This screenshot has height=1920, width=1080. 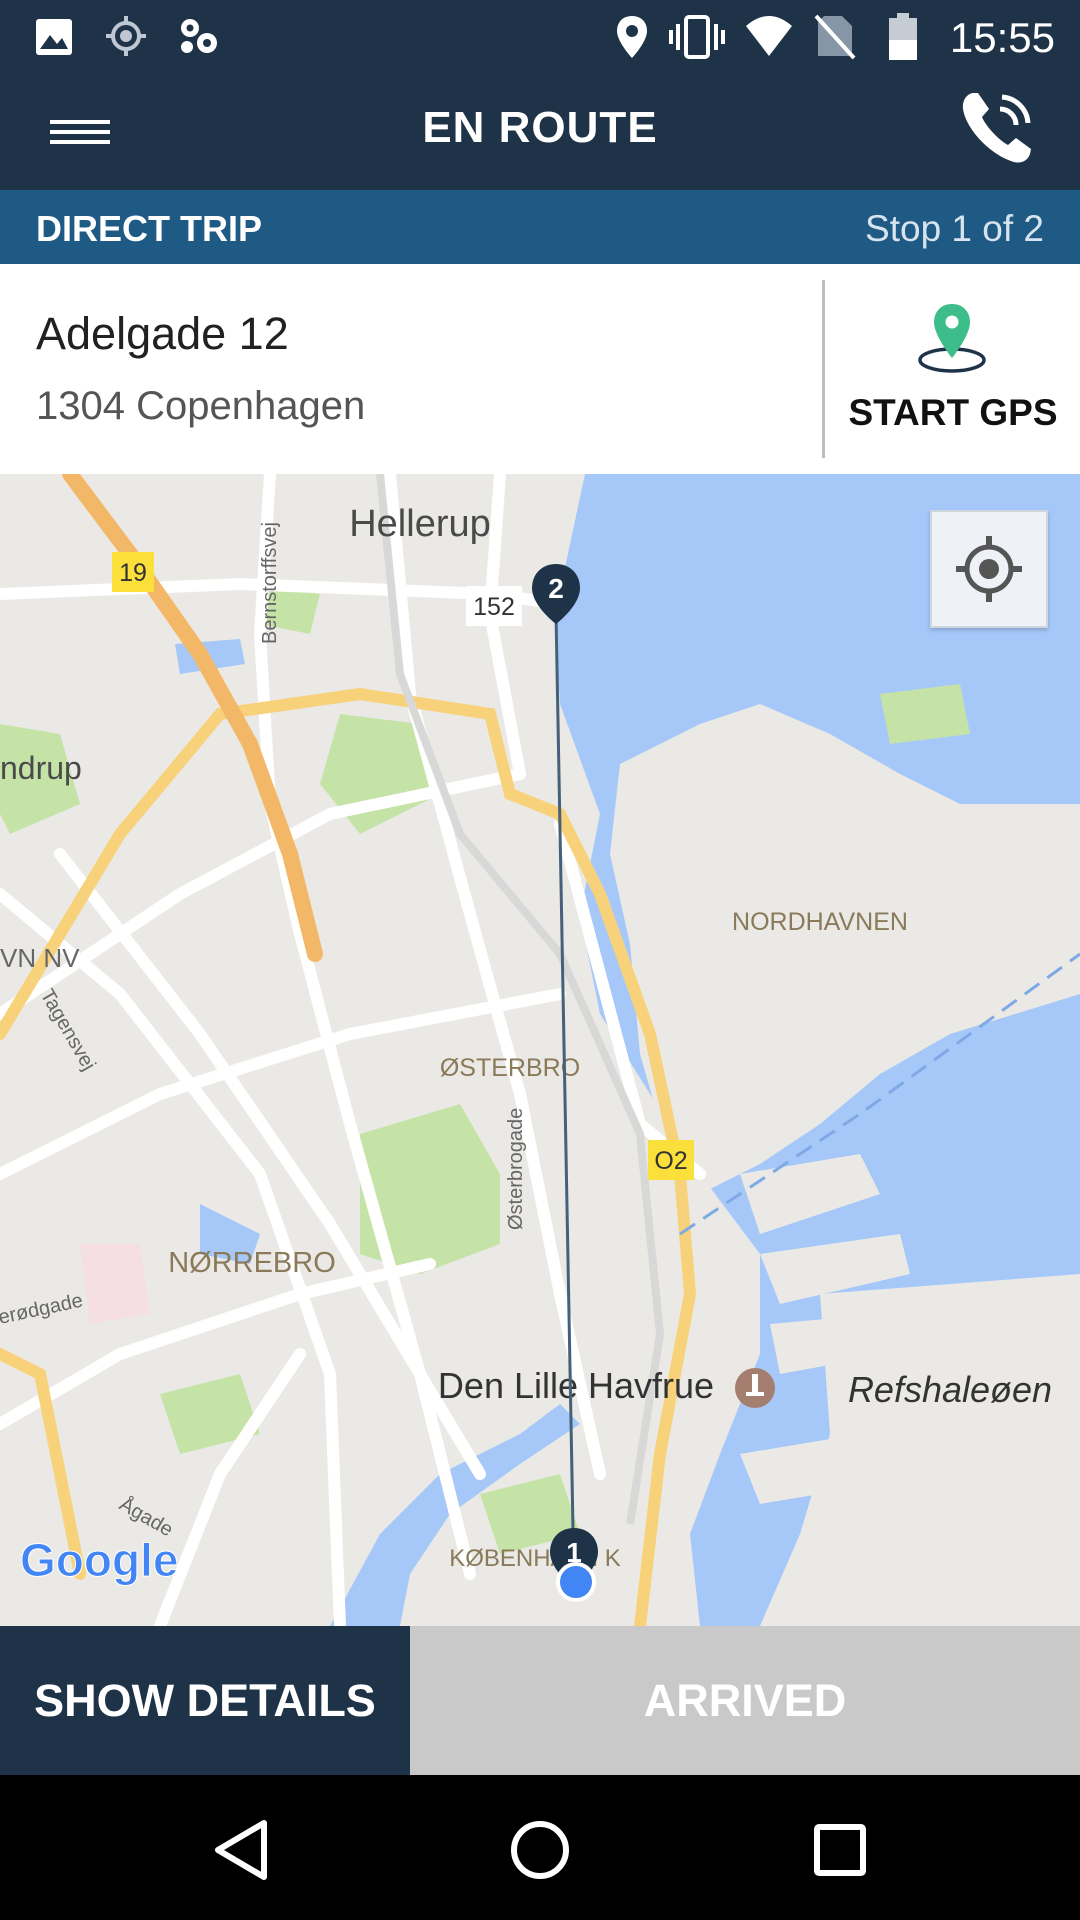 I want to click on gps-fix-icon, so click(x=126, y=36).